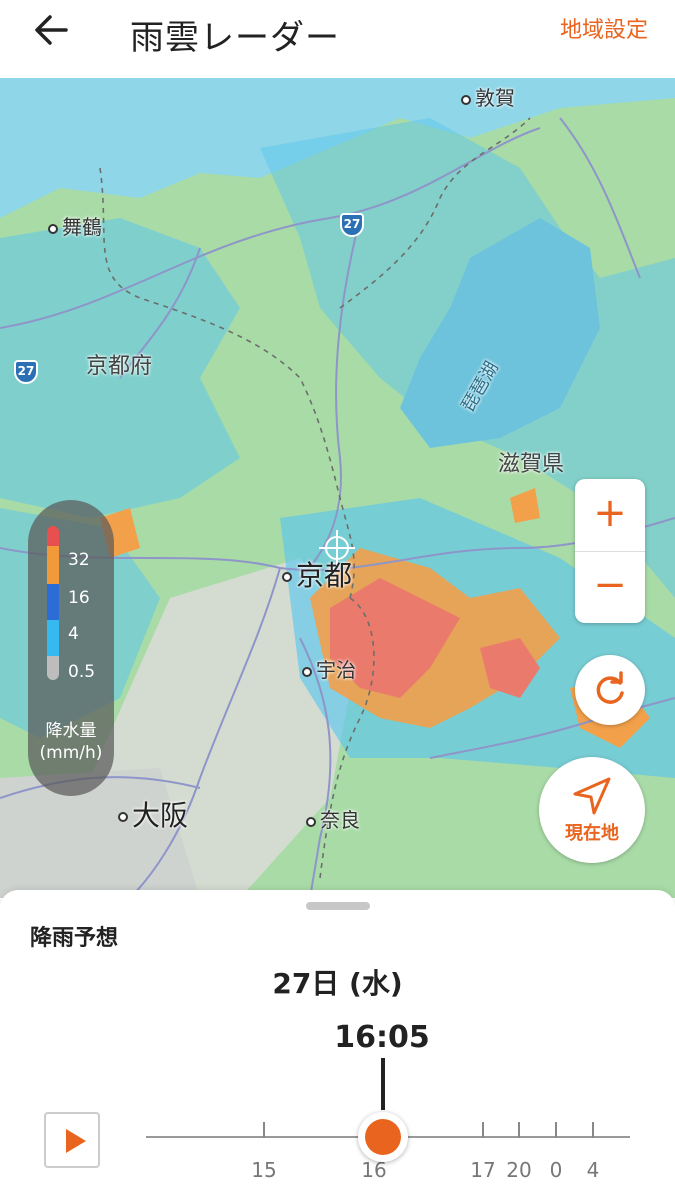 This screenshot has height=1200, width=675. What do you see at coordinates (519, 1170) in the screenshot?
I see `timeline-tick-label: 20` at bounding box center [519, 1170].